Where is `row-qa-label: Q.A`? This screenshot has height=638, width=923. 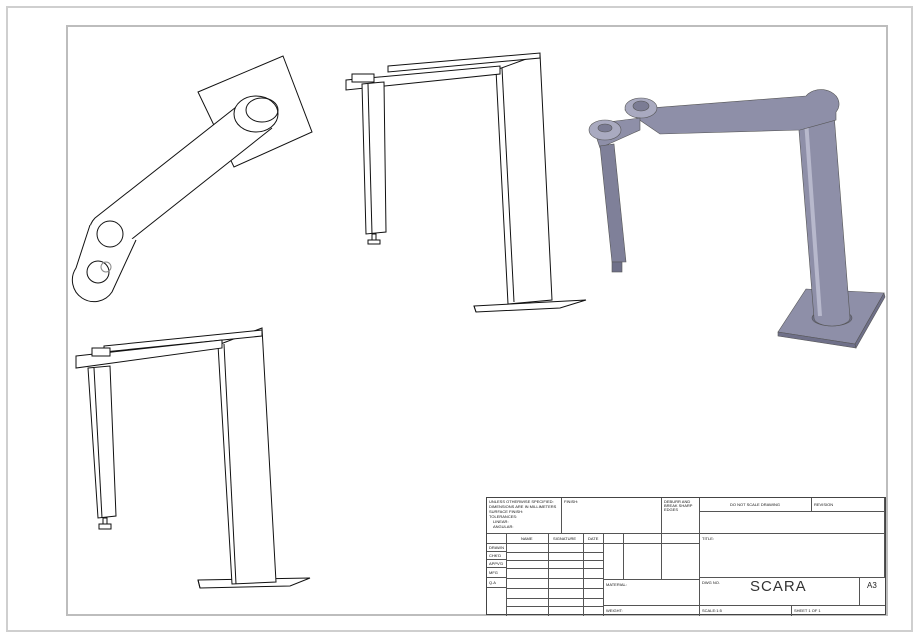
row-qa-label: Q.A is located at coordinates (492, 582).